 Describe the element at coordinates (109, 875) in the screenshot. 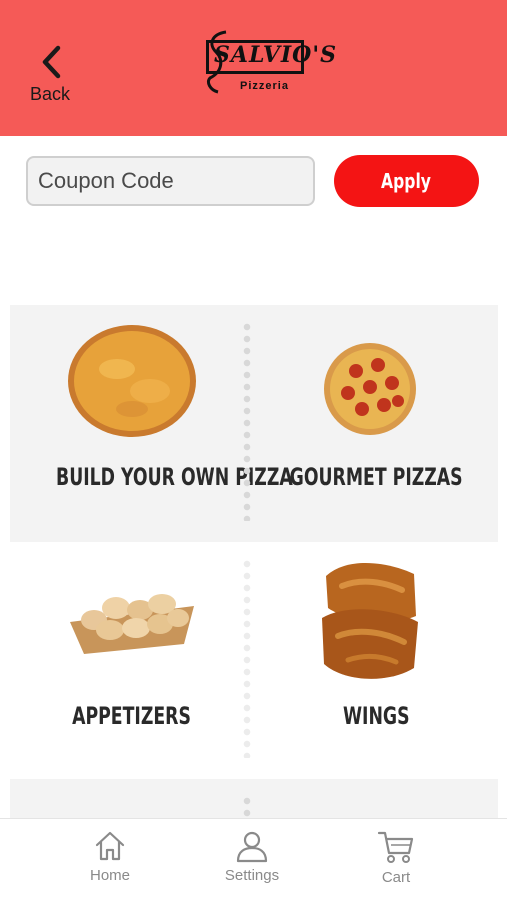

I see `nav-home-label: Home` at that location.